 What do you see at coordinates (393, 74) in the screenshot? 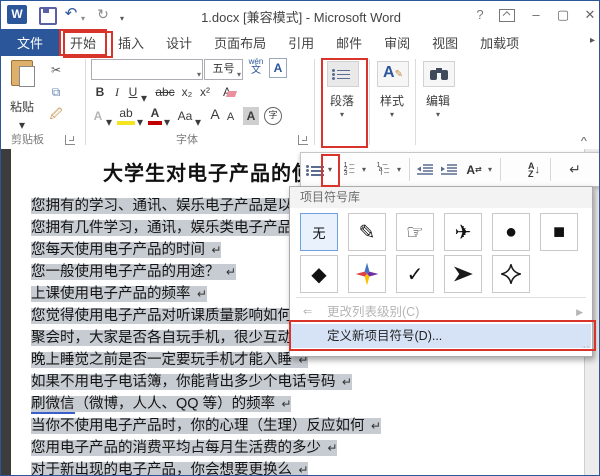
I see `styles-group-icon: A✎` at bounding box center [393, 74].